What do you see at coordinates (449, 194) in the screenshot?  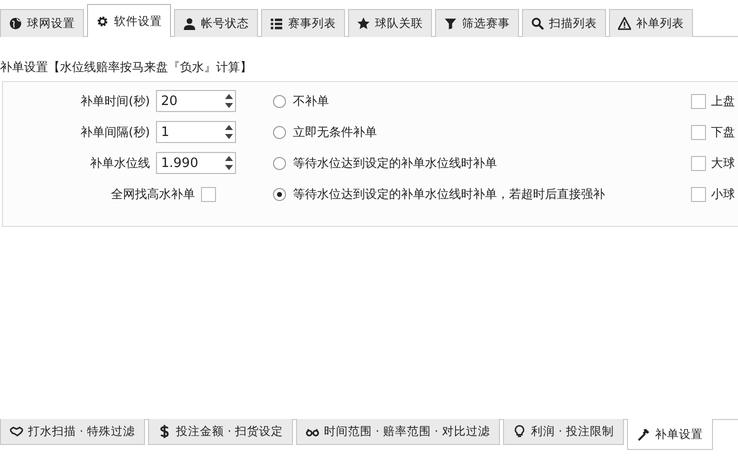 I see `radio-label: 等待水位达到设定的补单水位线时补单，若超时后直接强补` at bounding box center [449, 194].